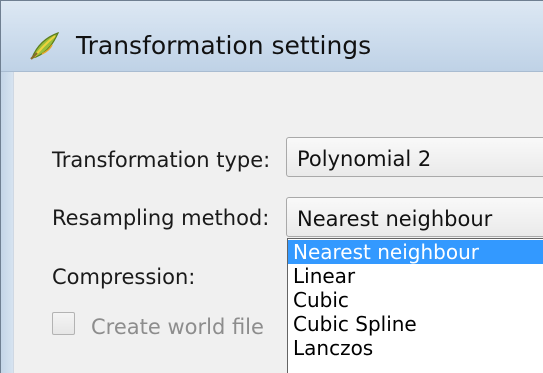 This screenshot has width=543, height=373. What do you see at coordinates (45, 45) in the screenshot?
I see `qgis-leaf-icon` at bounding box center [45, 45].